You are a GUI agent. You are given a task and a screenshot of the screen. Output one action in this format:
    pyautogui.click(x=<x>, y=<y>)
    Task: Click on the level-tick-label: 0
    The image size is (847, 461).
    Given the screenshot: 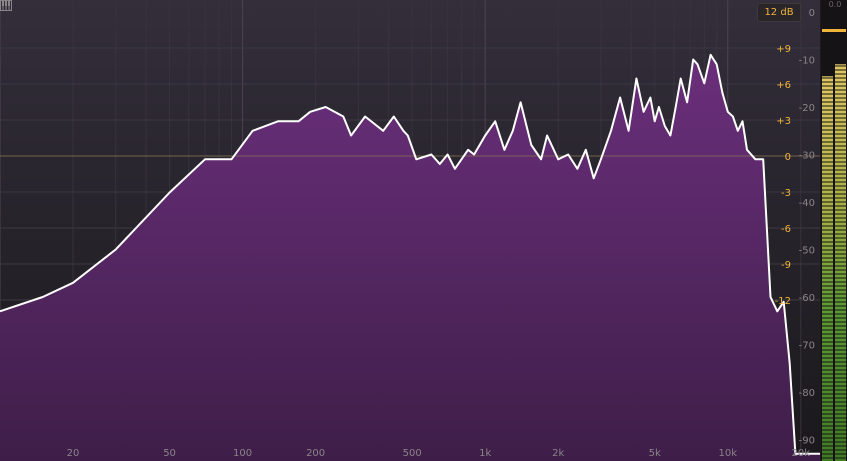 What is the action you would take?
    pyautogui.click(x=812, y=13)
    